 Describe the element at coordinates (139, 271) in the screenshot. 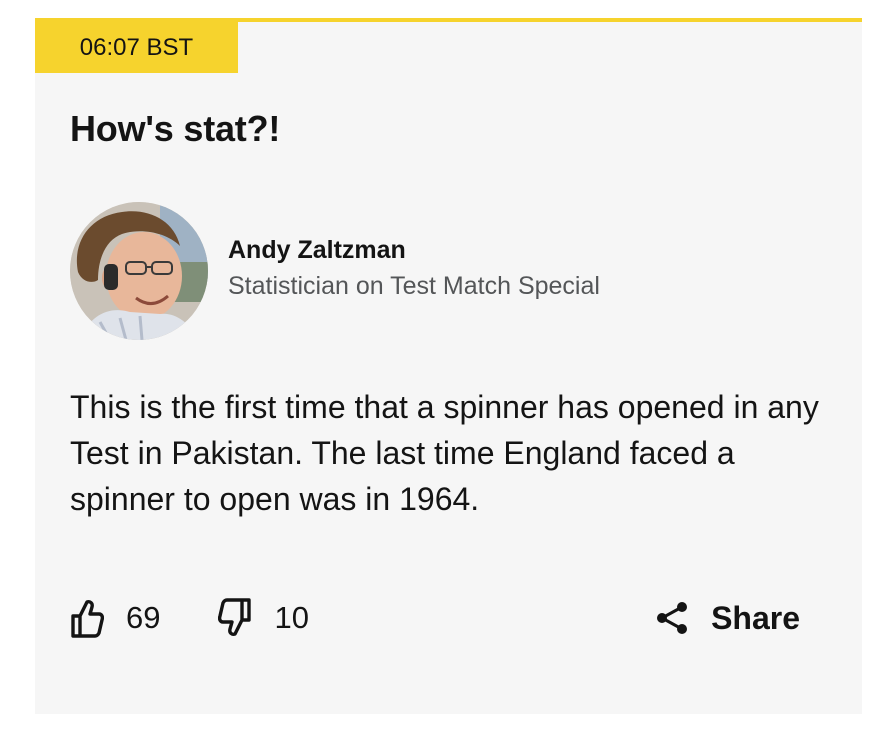

I see `author-avatar` at that location.